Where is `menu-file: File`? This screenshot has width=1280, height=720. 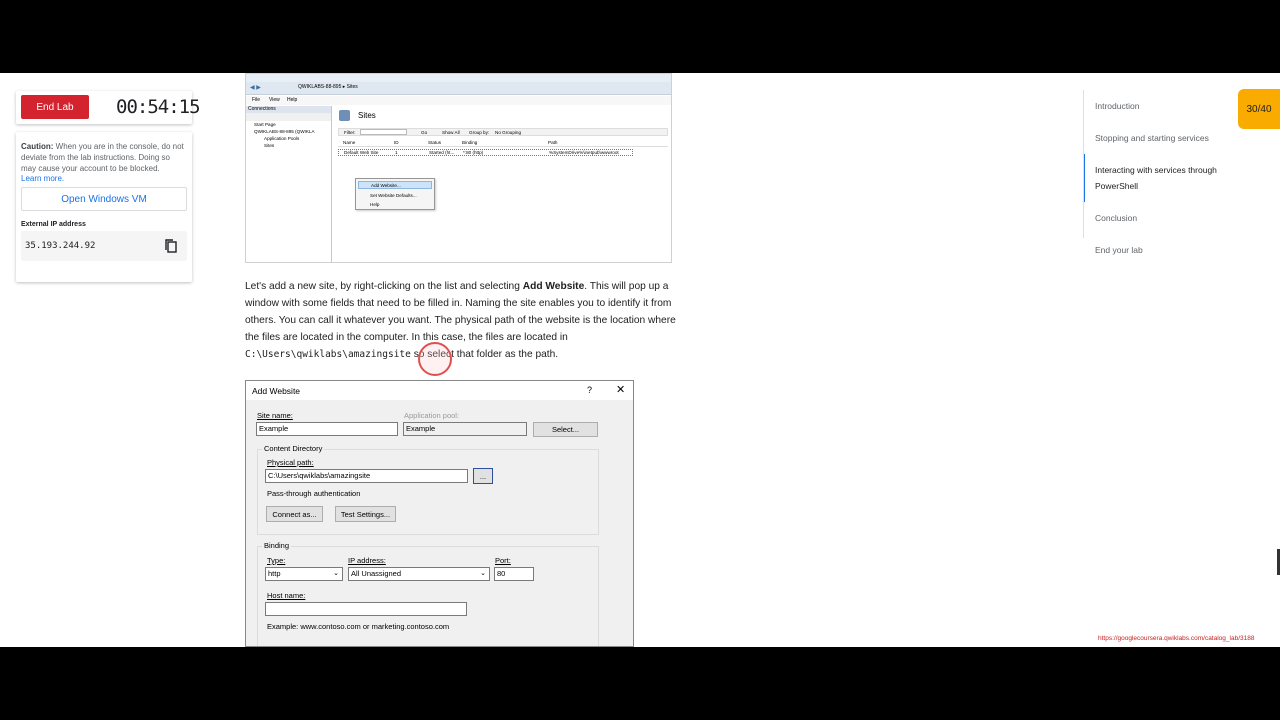
menu-file: File is located at coordinates (256, 100).